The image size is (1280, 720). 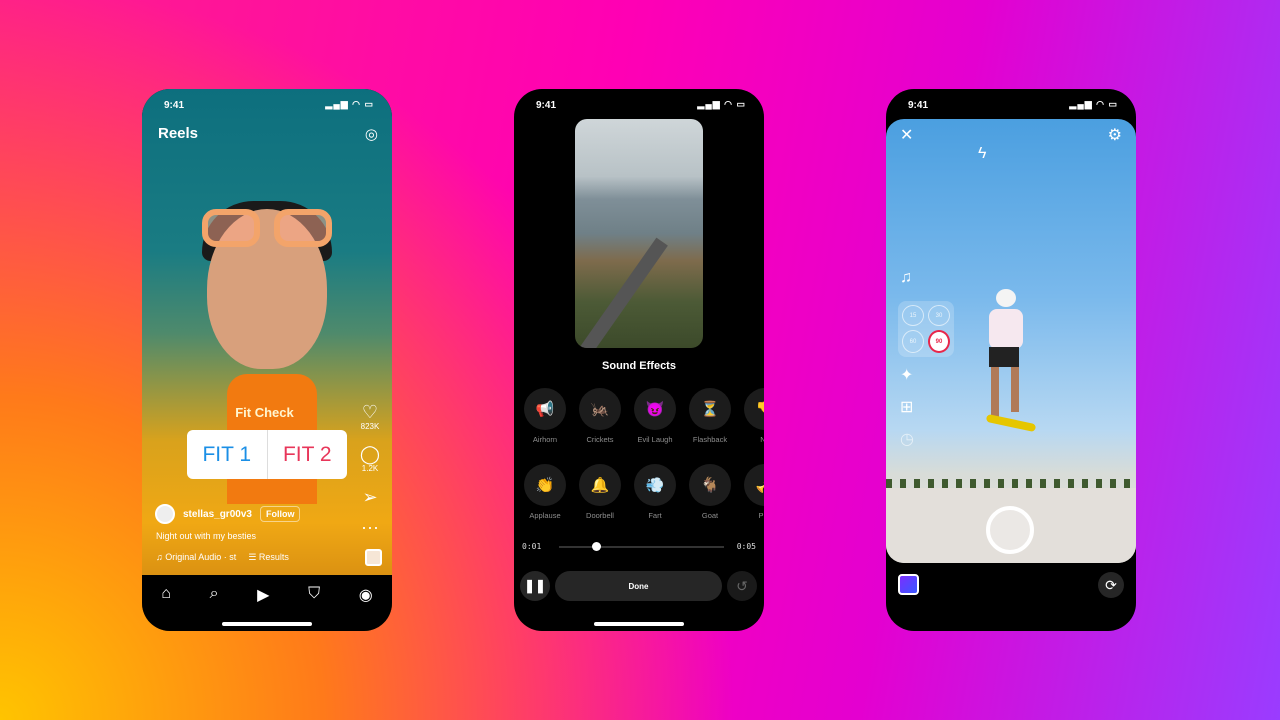 What do you see at coordinates (1010, 530) in the screenshot?
I see `shutter-button` at bounding box center [1010, 530].